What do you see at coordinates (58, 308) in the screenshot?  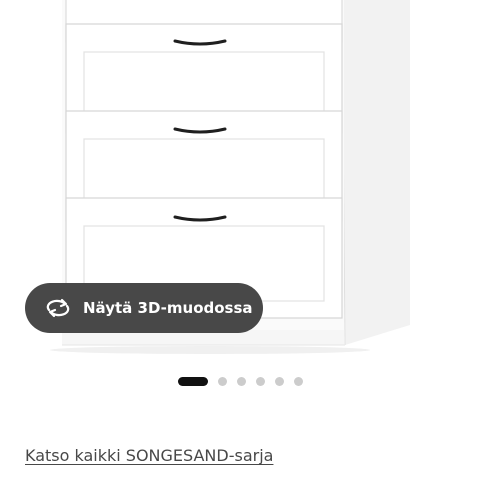 I see `rotate-arrows-icon` at bounding box center [58, 308].